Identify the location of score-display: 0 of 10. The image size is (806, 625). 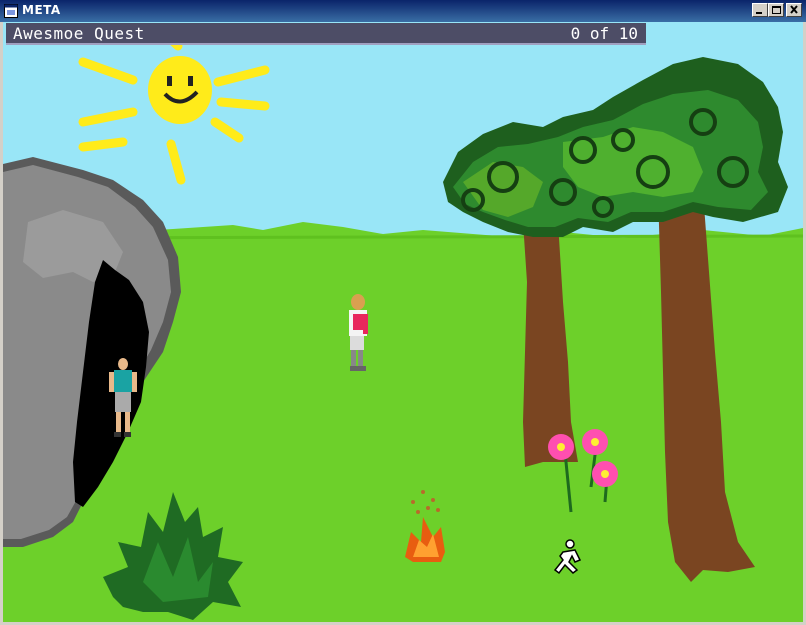
(604, 33).